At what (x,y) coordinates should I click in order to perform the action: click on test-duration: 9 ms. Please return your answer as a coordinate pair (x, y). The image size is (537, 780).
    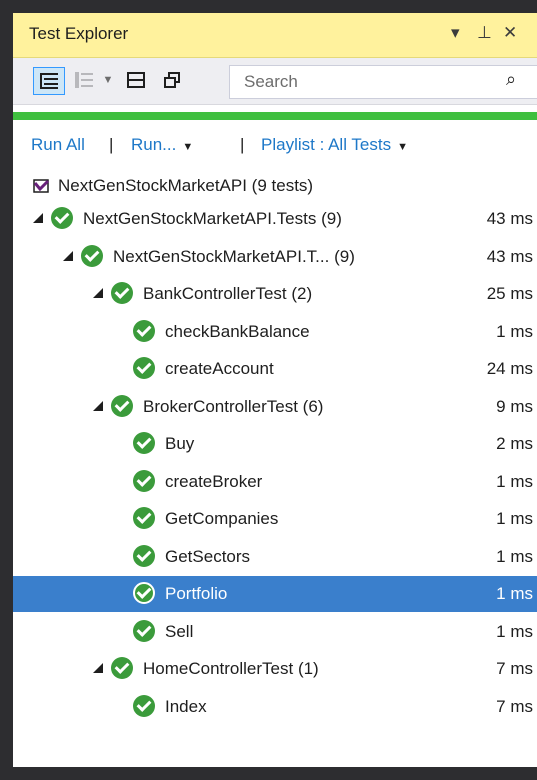
    Looking at the image, I should click on (514, 406).